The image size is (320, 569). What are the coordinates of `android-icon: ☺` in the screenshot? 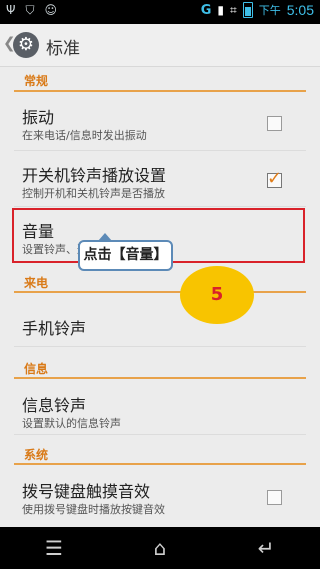 It's located at (50, 10).